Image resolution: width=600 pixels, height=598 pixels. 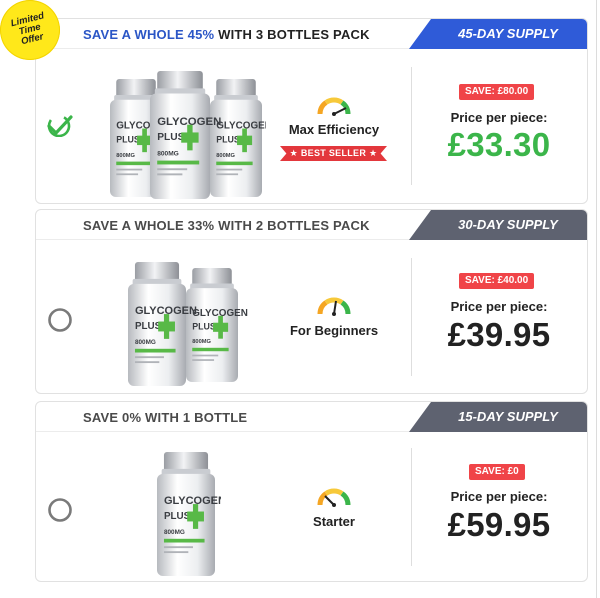 I want to click on savings-badge: SAVE: £40.00, so click(x=497, y=281).